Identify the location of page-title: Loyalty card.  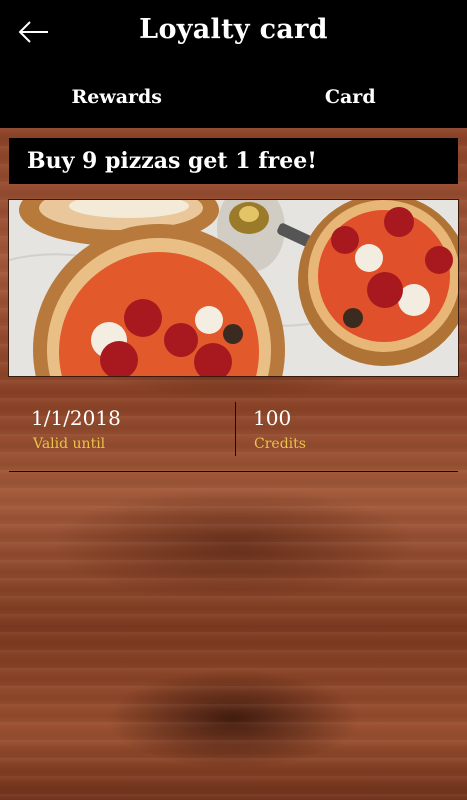
(233, 29).